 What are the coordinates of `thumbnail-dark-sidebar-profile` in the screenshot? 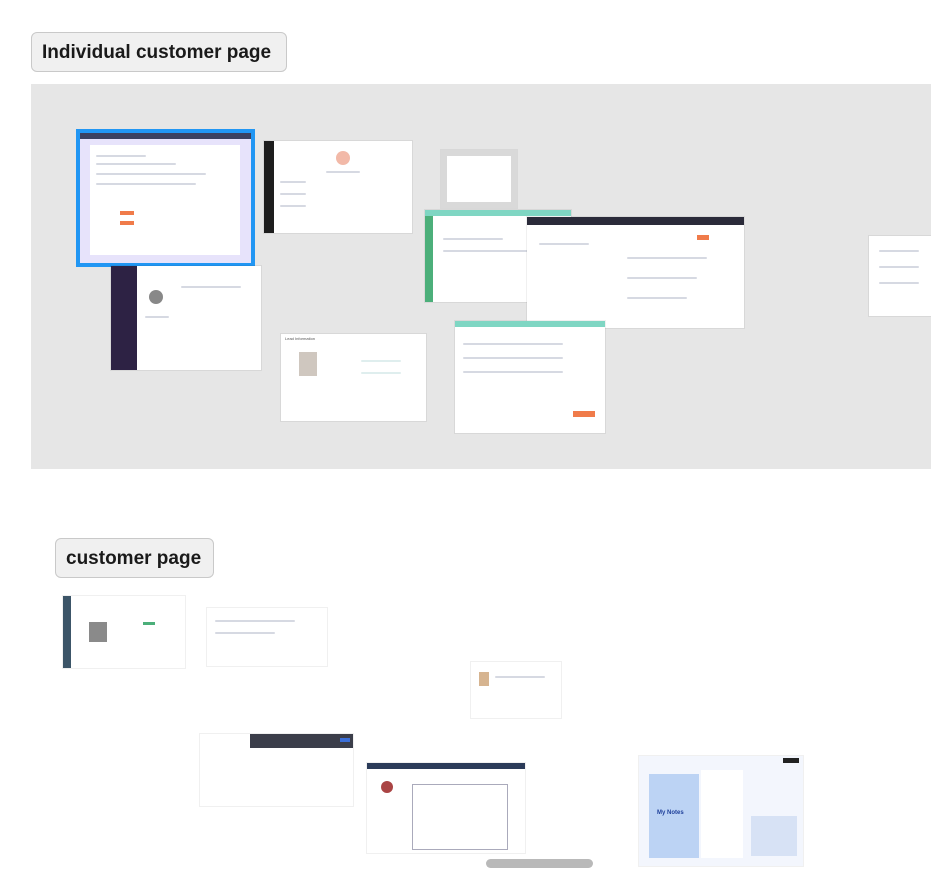 It's located at (186, 318).